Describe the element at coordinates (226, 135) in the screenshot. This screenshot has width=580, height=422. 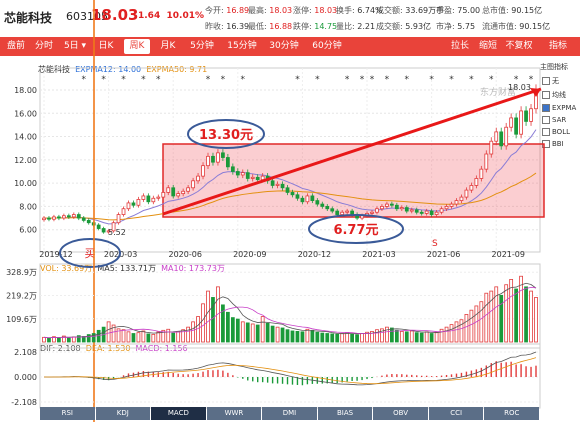
I see `high-price-label: 13.30元` at that location.